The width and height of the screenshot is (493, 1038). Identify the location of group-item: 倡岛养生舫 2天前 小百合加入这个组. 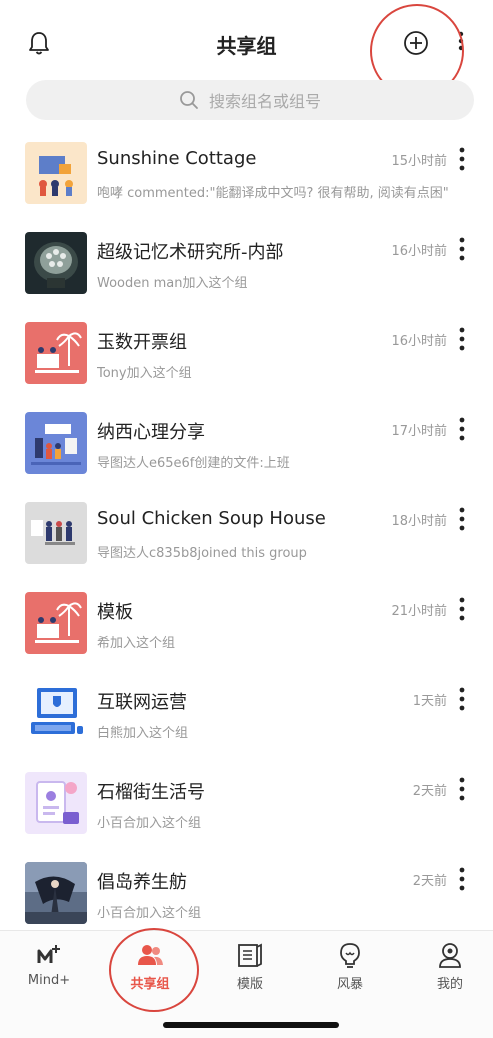
(246, 893).